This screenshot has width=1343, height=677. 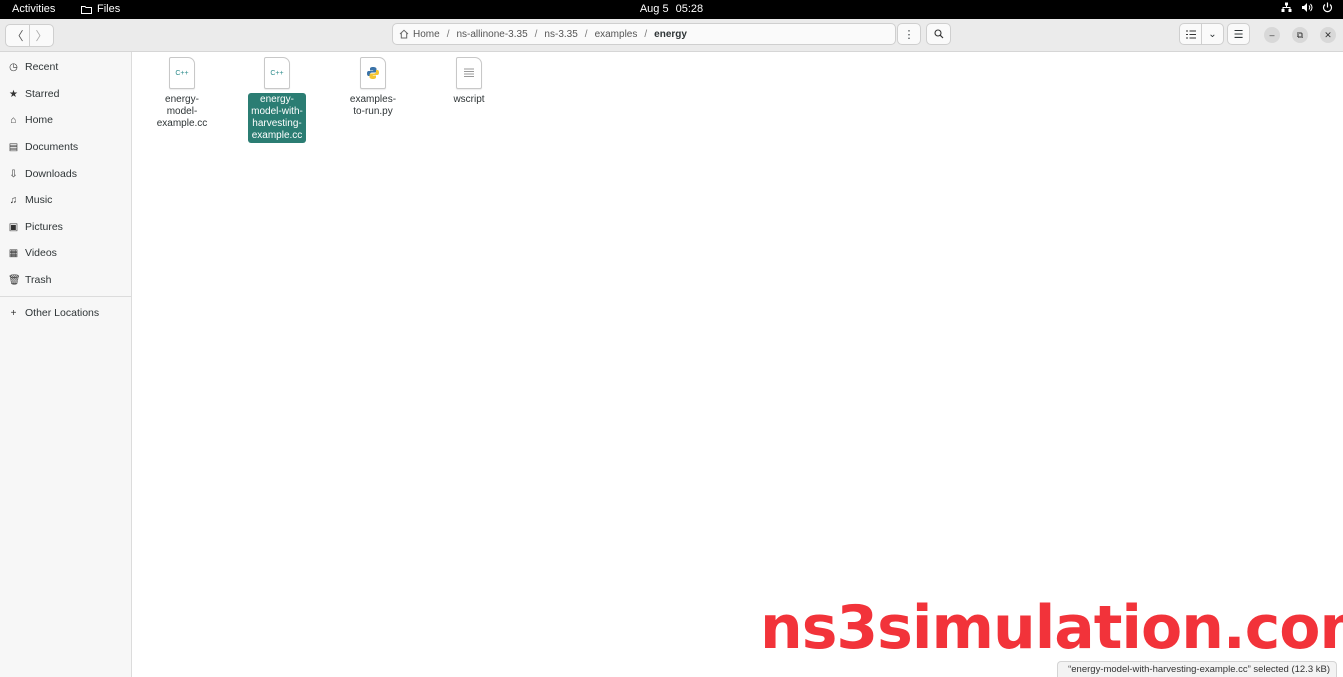 I want to click on search-button, so click(x=938, y=34).